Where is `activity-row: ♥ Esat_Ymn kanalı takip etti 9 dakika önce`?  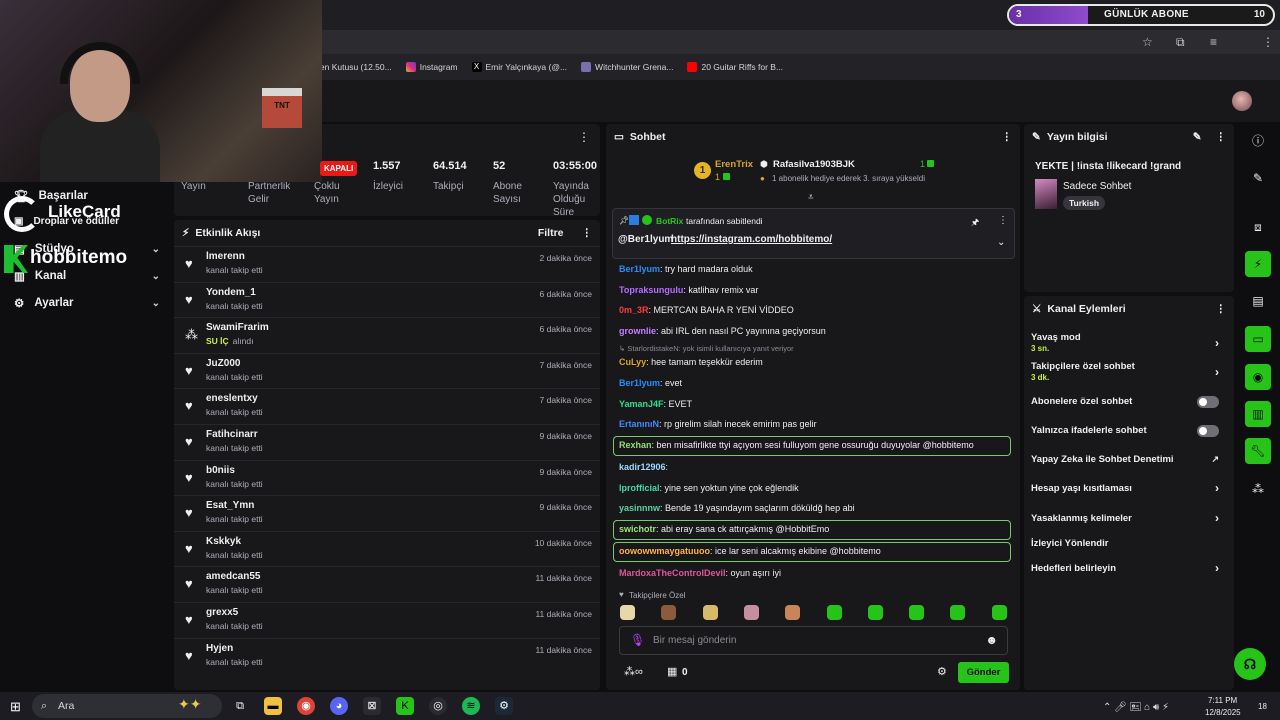 activity-row: ♥ Esat_Ymn kanalı takip etti 9 dakika önce is located at coordinates (387, 513).